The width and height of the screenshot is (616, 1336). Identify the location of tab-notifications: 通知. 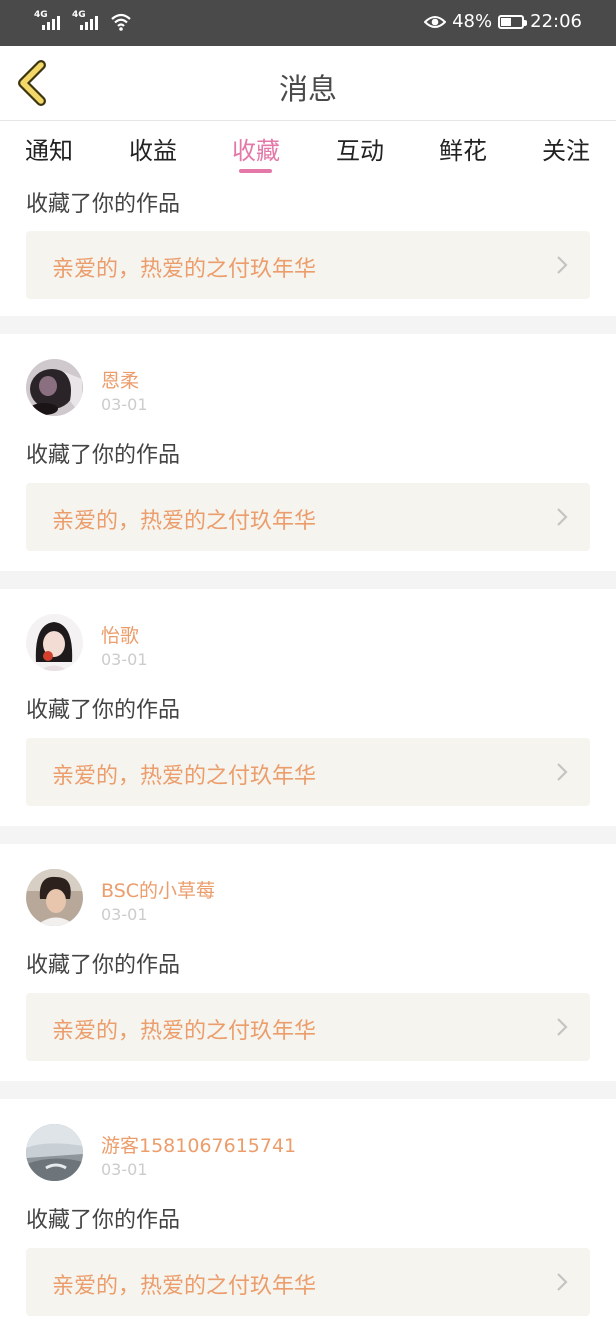
(49, 148).